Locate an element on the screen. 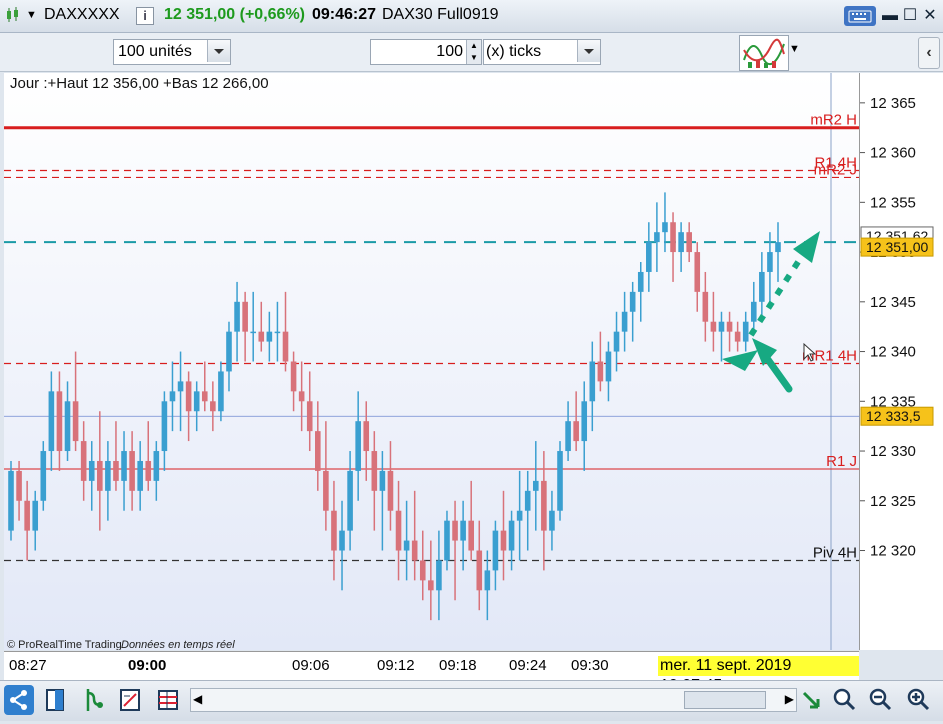 The image size is (943, 724). ticks-unit-select: (x) ticks is located at coordinates (542, 52).